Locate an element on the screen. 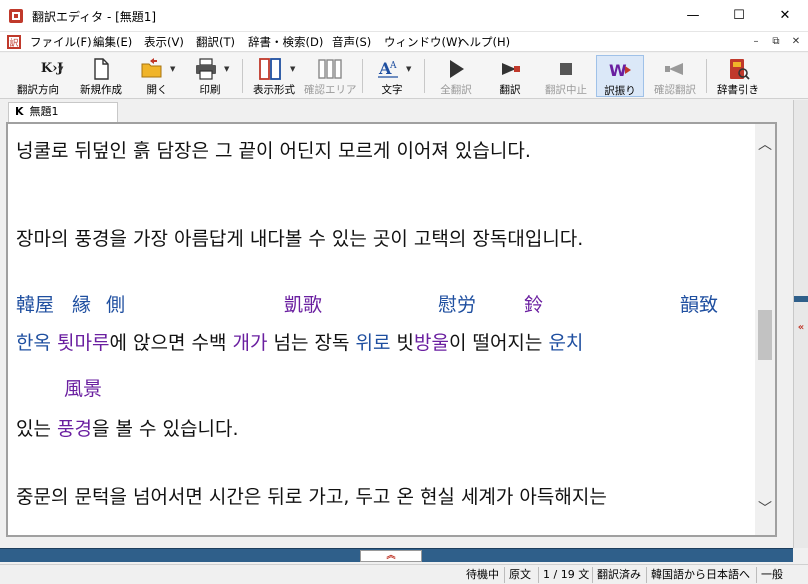  new-document-icon is located at coordinates (101, 69).